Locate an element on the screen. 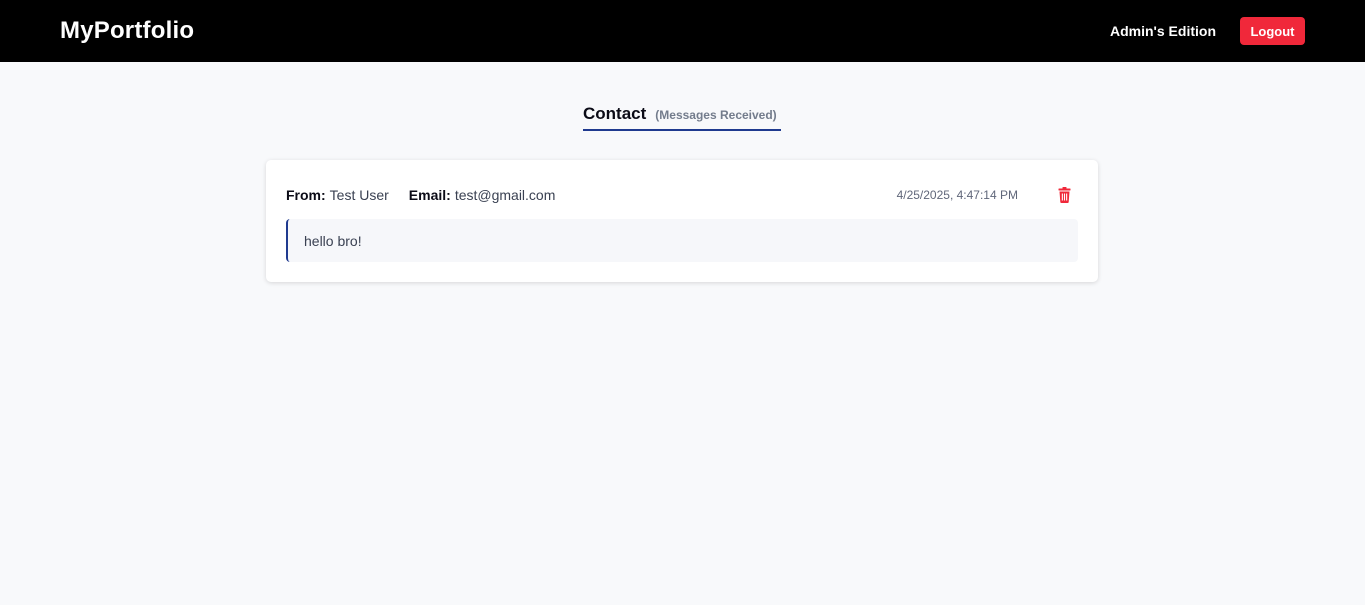 The width and height of the screenshot is (1365, 605). delete-message-button is located at coordinates (1064, 195).